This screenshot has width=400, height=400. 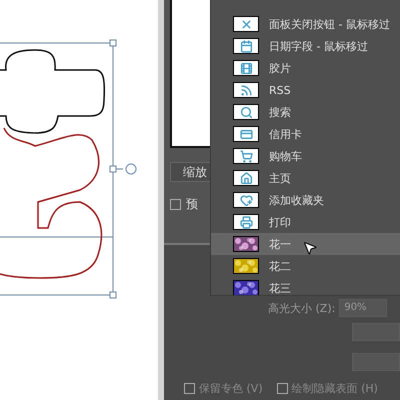 I want to click on menu-item-label: 面板关闭按钮 - 鼠标移过, so click(x=329, y=24).